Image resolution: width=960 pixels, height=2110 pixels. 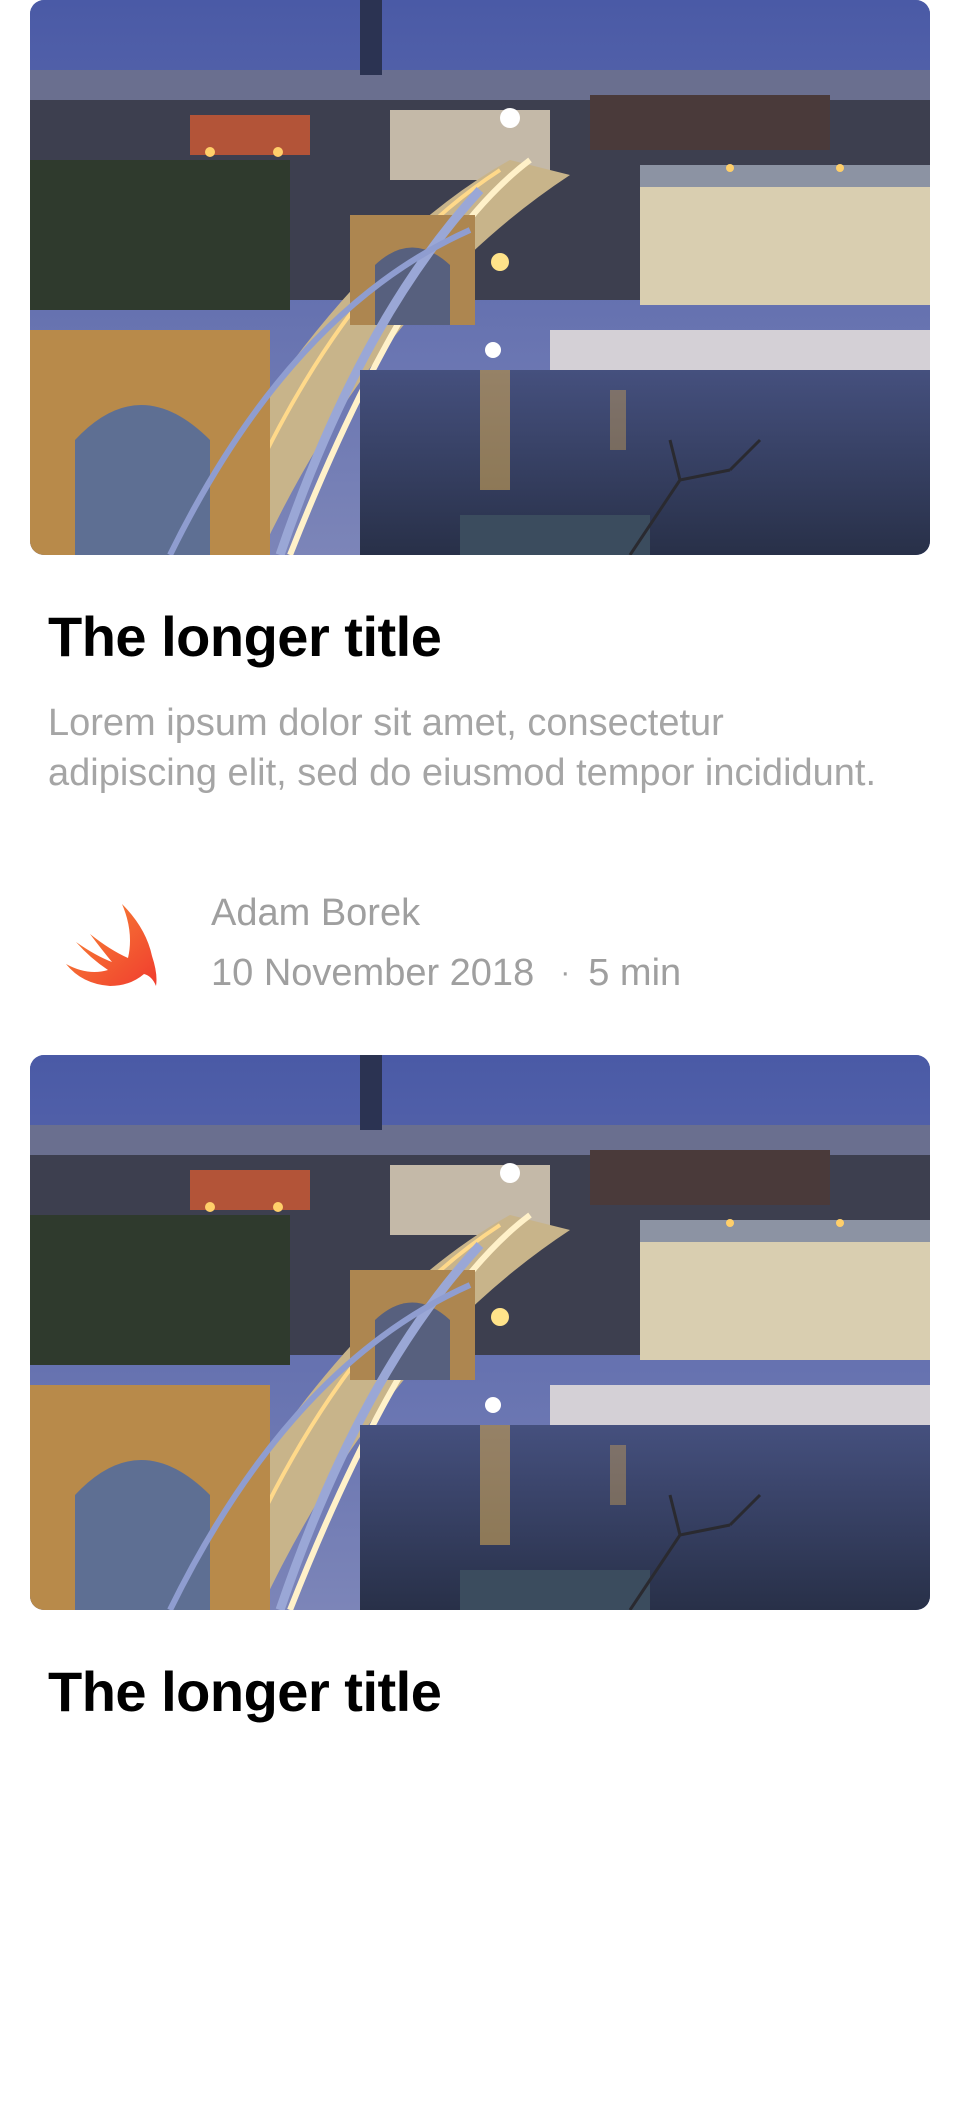 What do you see at coordinates (115, 947) in the screenshot?
I see `swift-logo-icon` at bounding box center [115, 947].